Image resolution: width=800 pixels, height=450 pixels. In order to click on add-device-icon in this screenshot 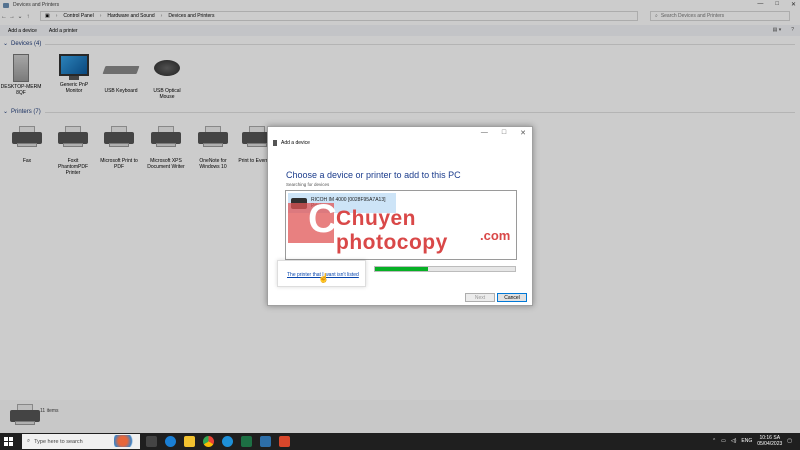, I will do `click(275, 143)`.